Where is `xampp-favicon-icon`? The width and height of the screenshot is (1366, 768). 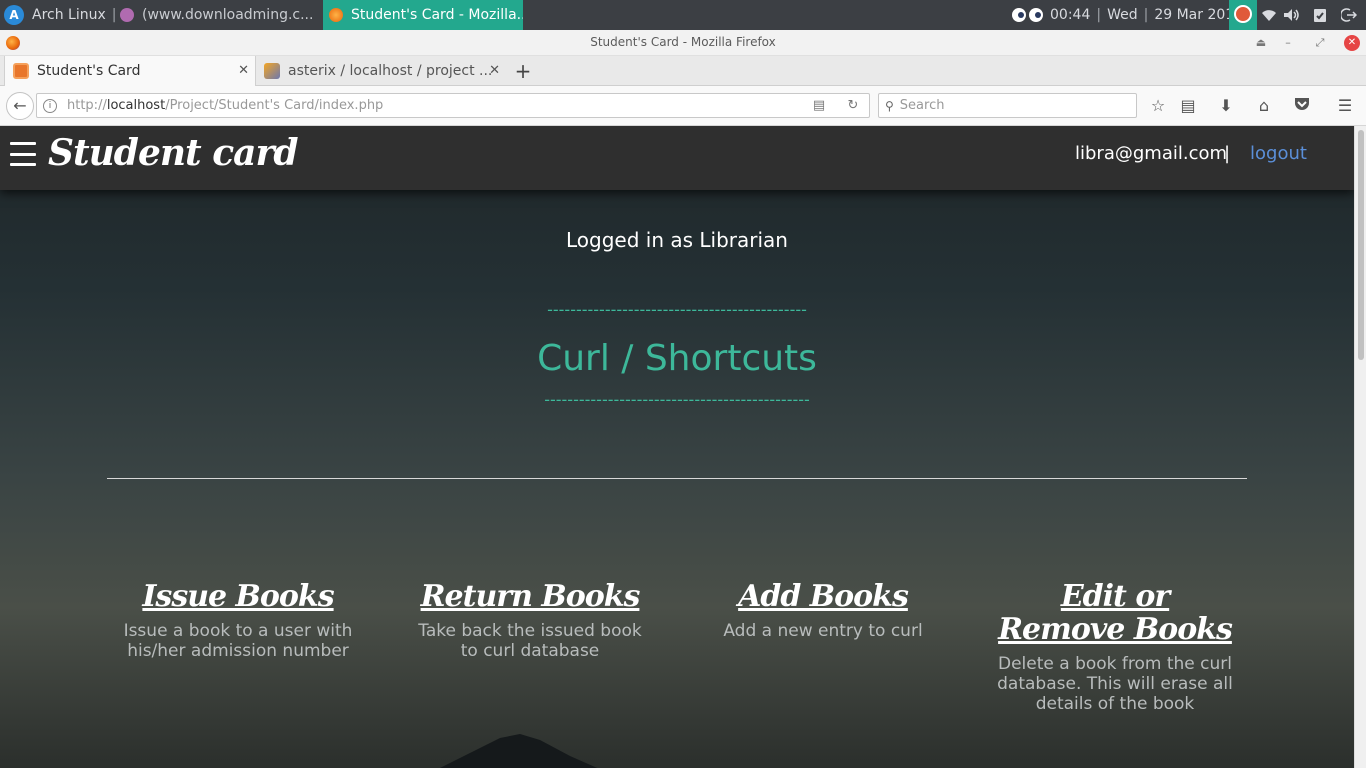 xampp-favicon-icon is located at coordinates (21, 71).